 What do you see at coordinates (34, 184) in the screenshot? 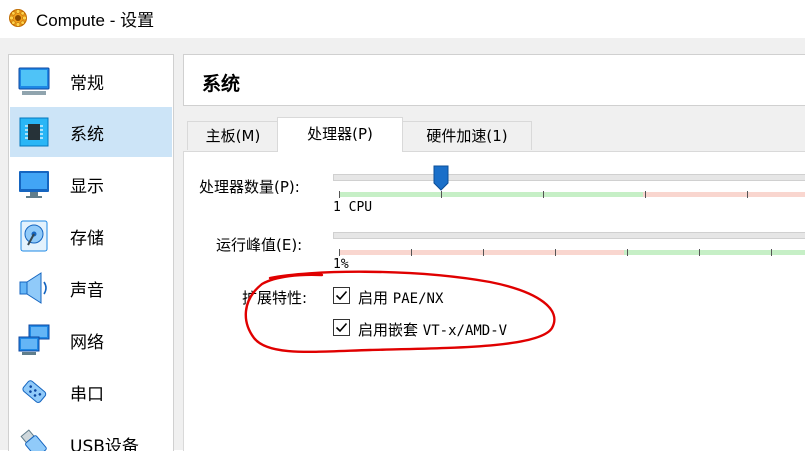
I see `display-icon` at bounding box center [34, 184].